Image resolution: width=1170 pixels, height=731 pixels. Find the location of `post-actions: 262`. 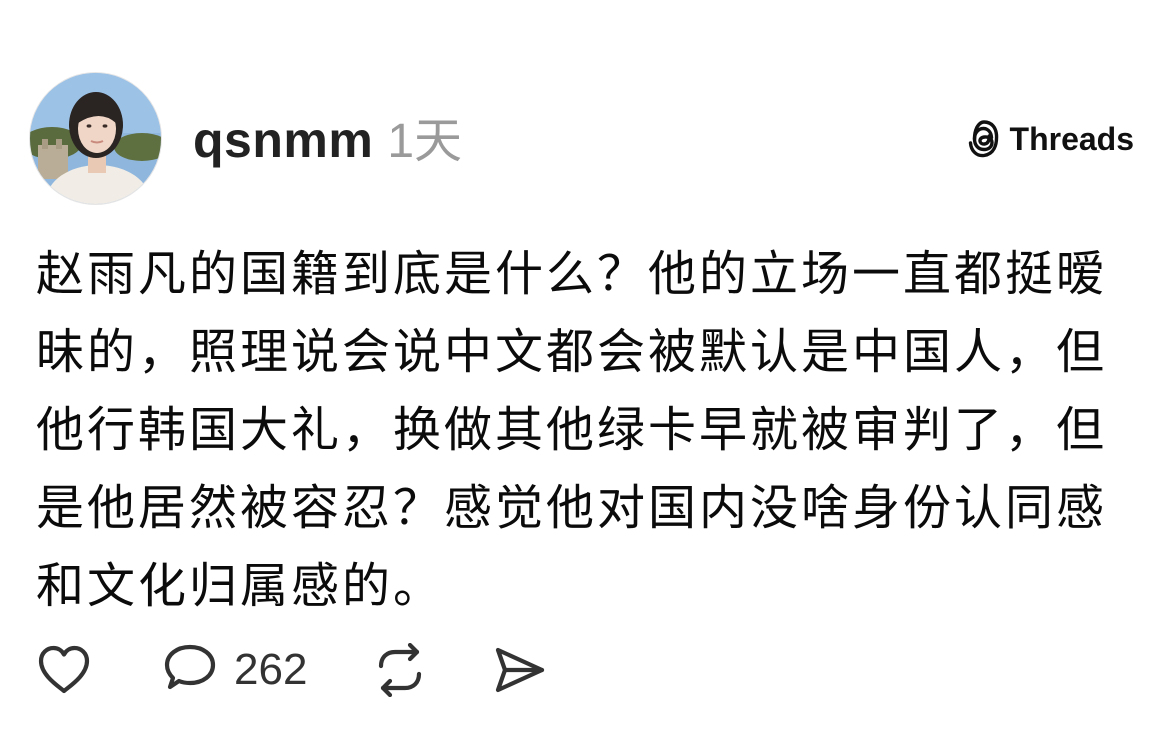

post-actions: 262 is located at coordinates (291, 670).